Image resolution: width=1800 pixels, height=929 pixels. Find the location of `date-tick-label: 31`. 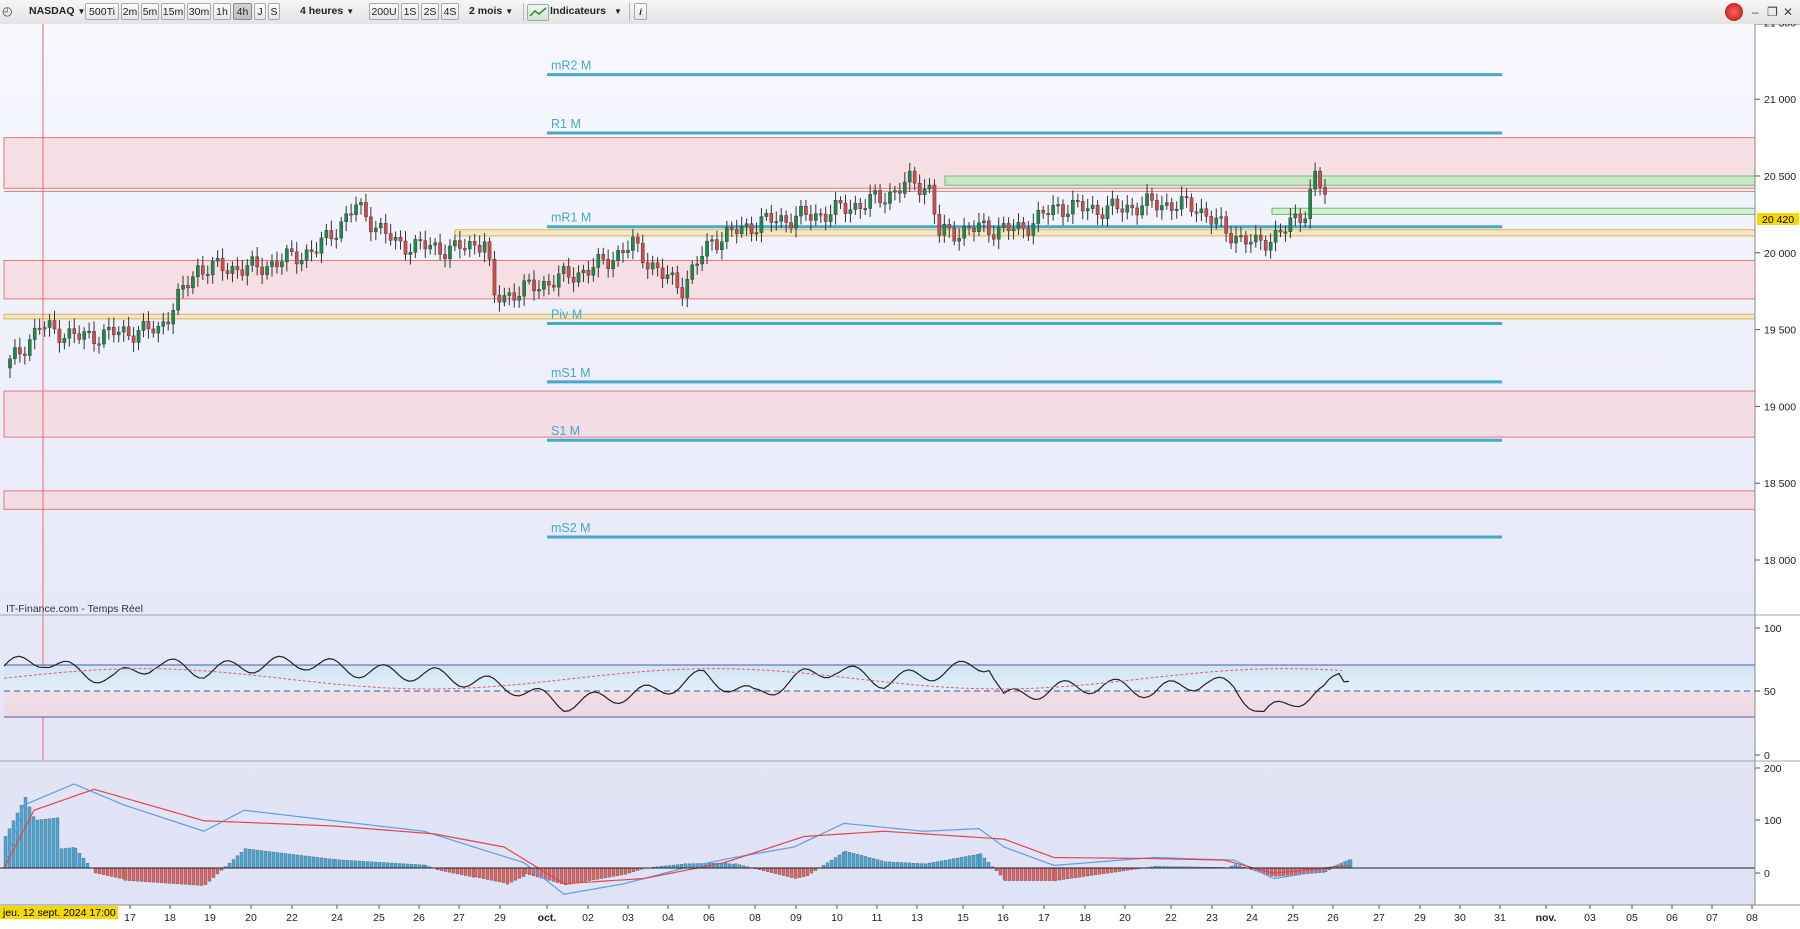

date-tick-label: 31 is located at coordinates (1500, 918).